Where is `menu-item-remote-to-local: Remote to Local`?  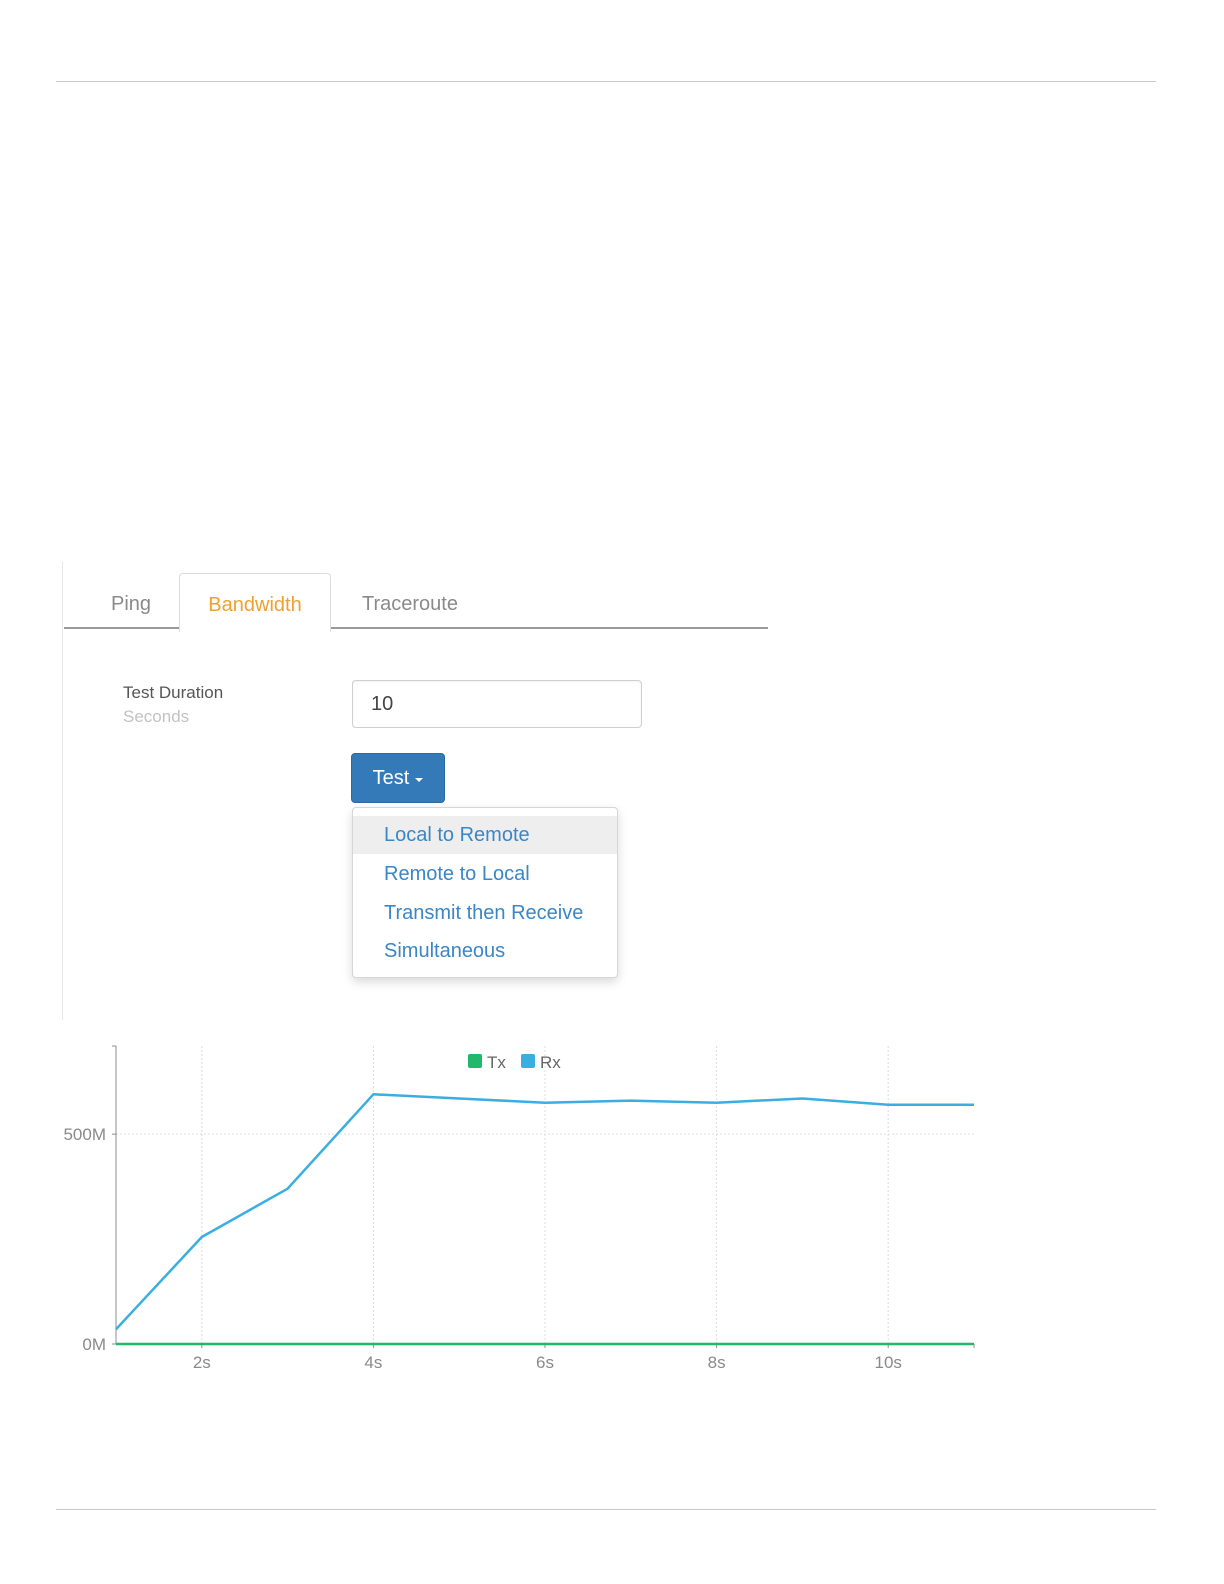 menu-item-remote-to-local: Remote to Local is located at coordinates (485, 874).